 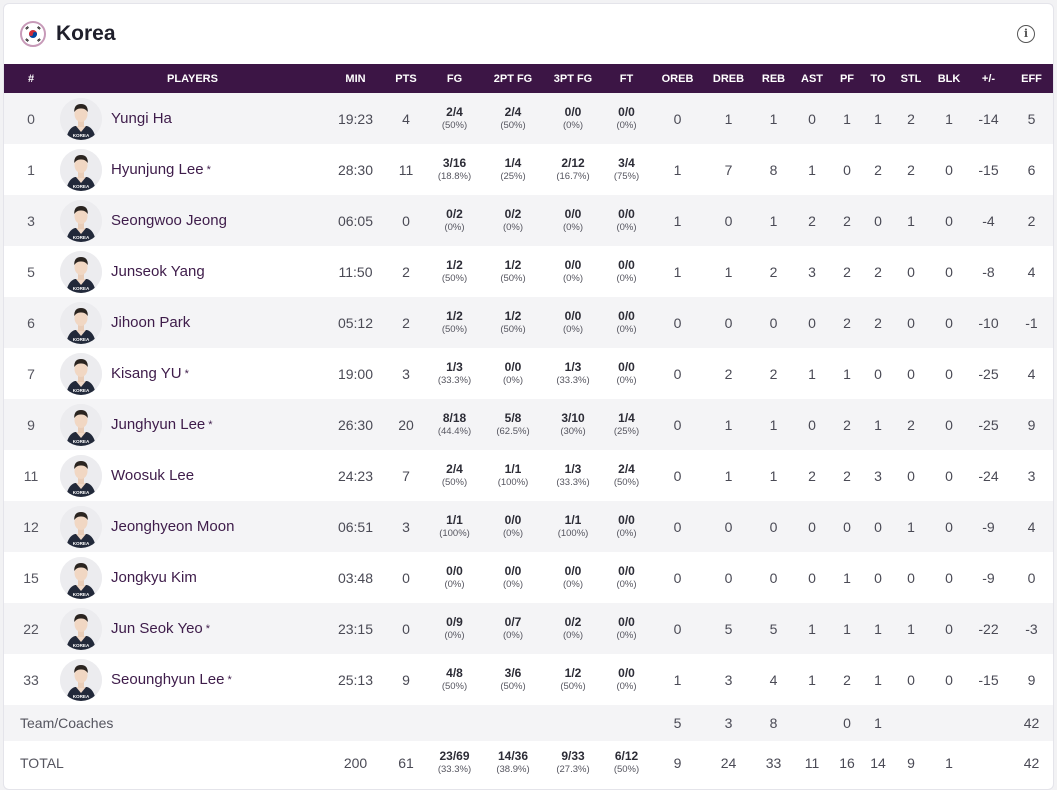 What do you see at coordinates (157, 169) in the screenshot?
I see `player-name-link: Hyunjung Lee` at bounding box center [157, 169].